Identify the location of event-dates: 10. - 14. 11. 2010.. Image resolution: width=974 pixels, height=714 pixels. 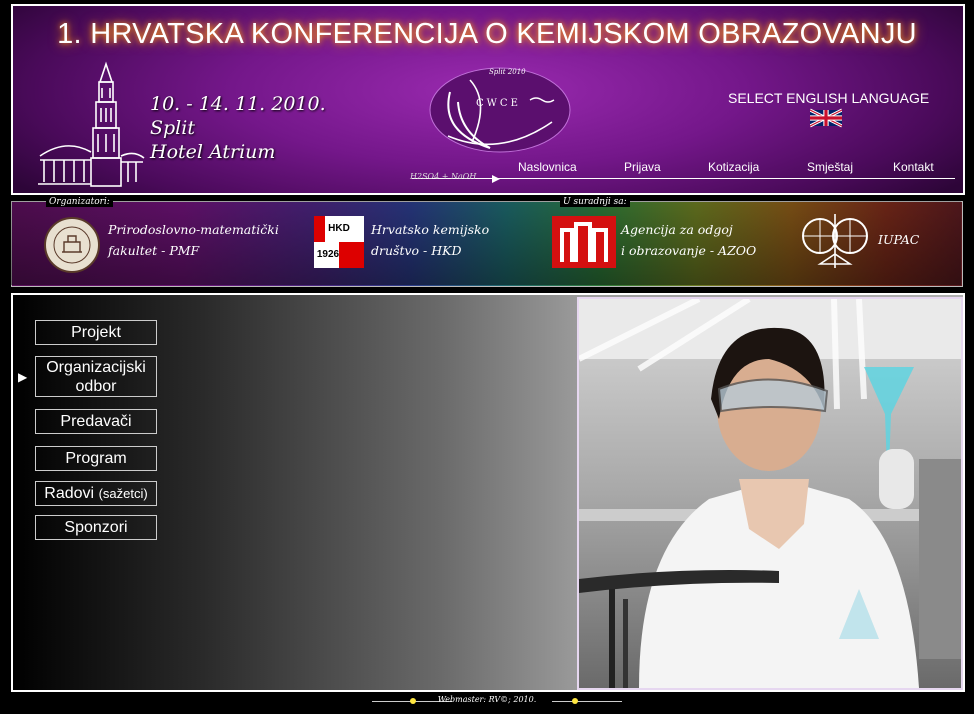
(238, 104).